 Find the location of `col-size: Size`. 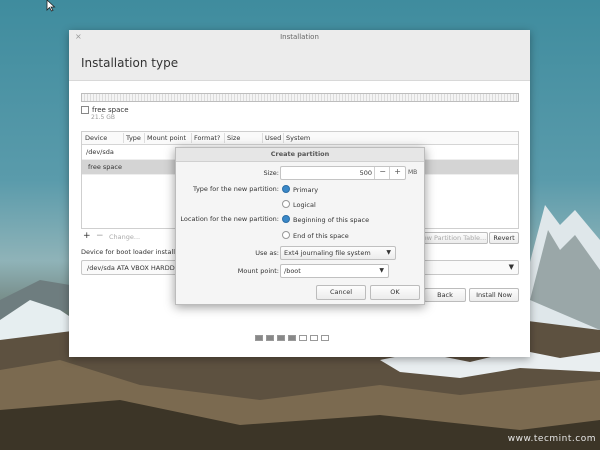

col-size: Size is located at coordinates (233, 138).